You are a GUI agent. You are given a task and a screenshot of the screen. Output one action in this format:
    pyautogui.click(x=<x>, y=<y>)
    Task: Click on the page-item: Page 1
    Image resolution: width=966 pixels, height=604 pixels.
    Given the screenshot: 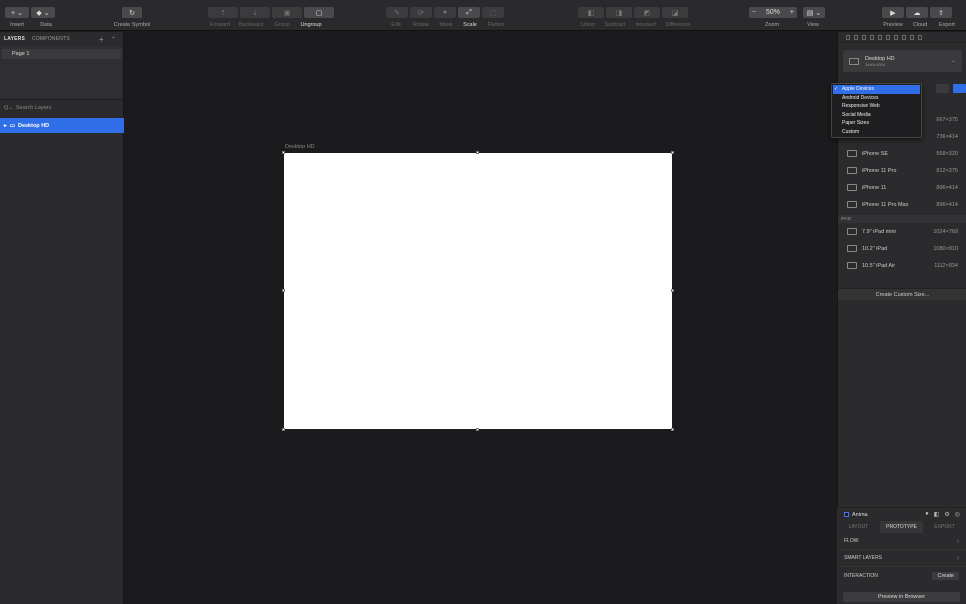 What is the action you would take?
    pyautogui.click(x=61, y=54)
    